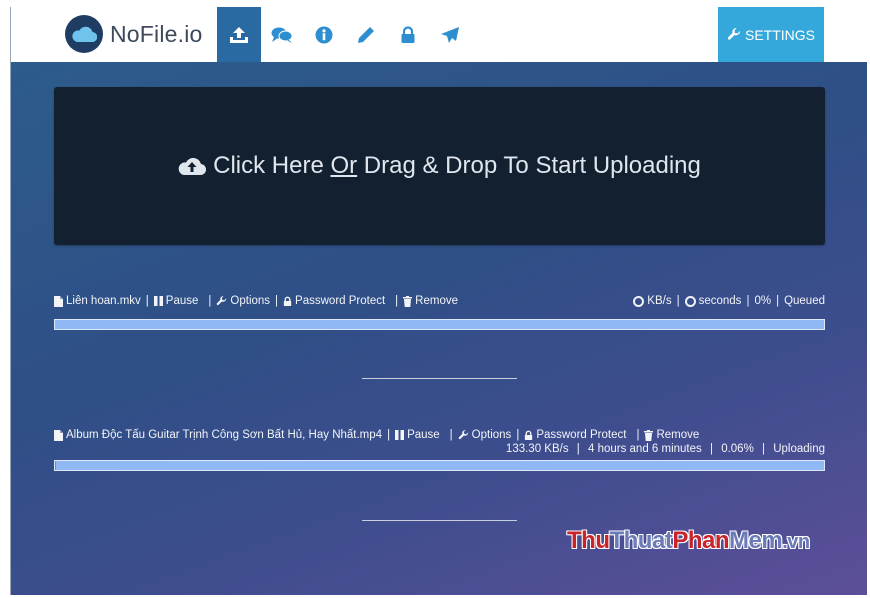  I want to click on logo-text: NoFile.io, so click(156, 33).